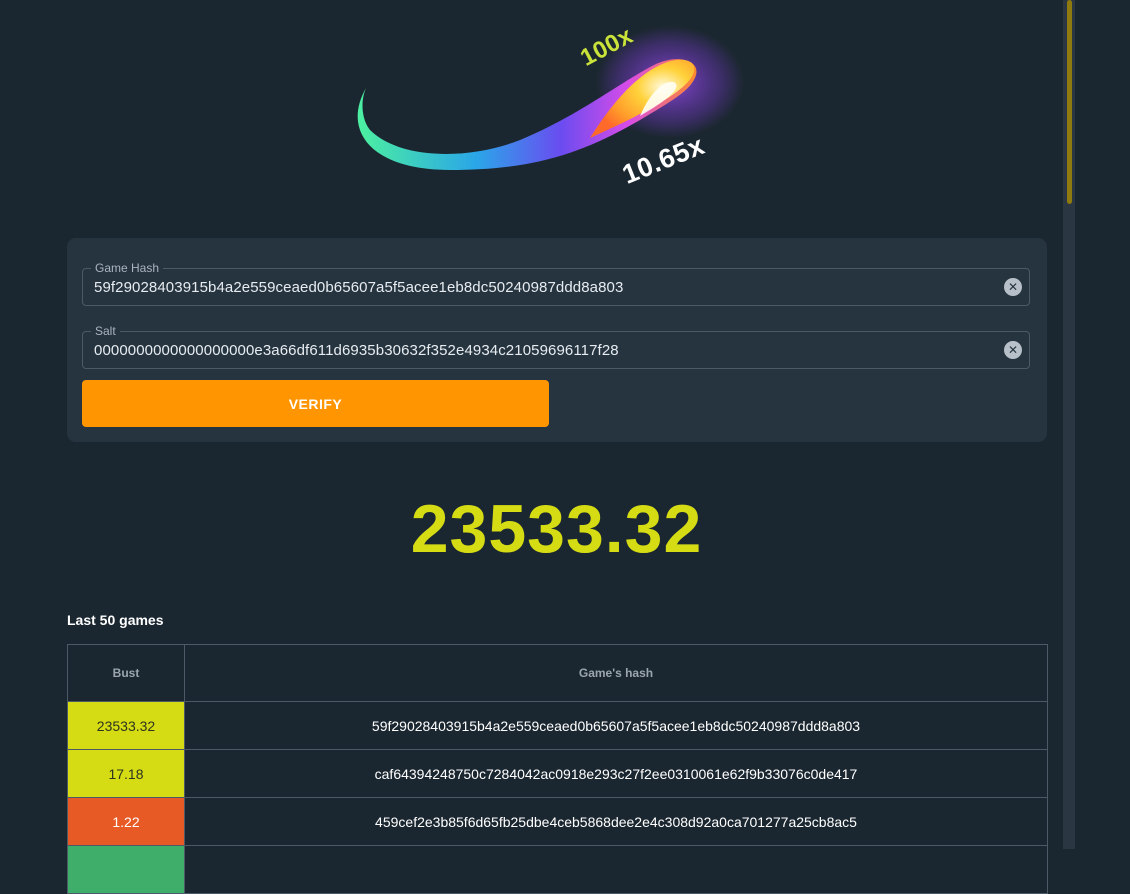  Describe the element at coordinates (556, 529) in the screenshot. I see `verify-result-value: 23533.32` at that location.